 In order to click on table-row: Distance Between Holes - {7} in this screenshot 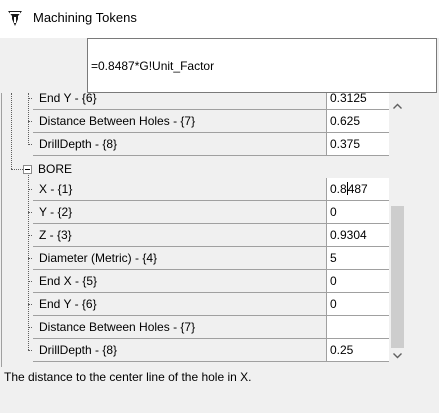, I will do `click(197, 327)`.